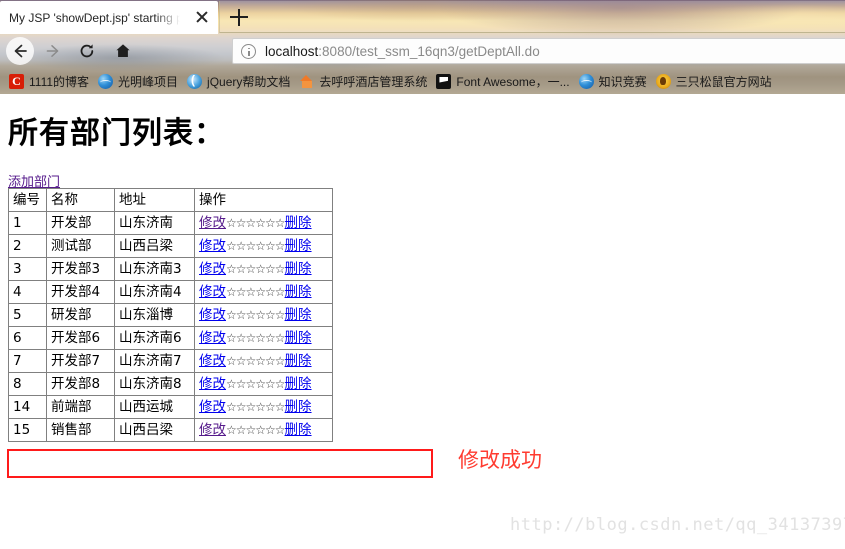  What do you see at coordinates (87, 51) in the screenshot?
I see `reload-icon` at bounding box center [87, 51].